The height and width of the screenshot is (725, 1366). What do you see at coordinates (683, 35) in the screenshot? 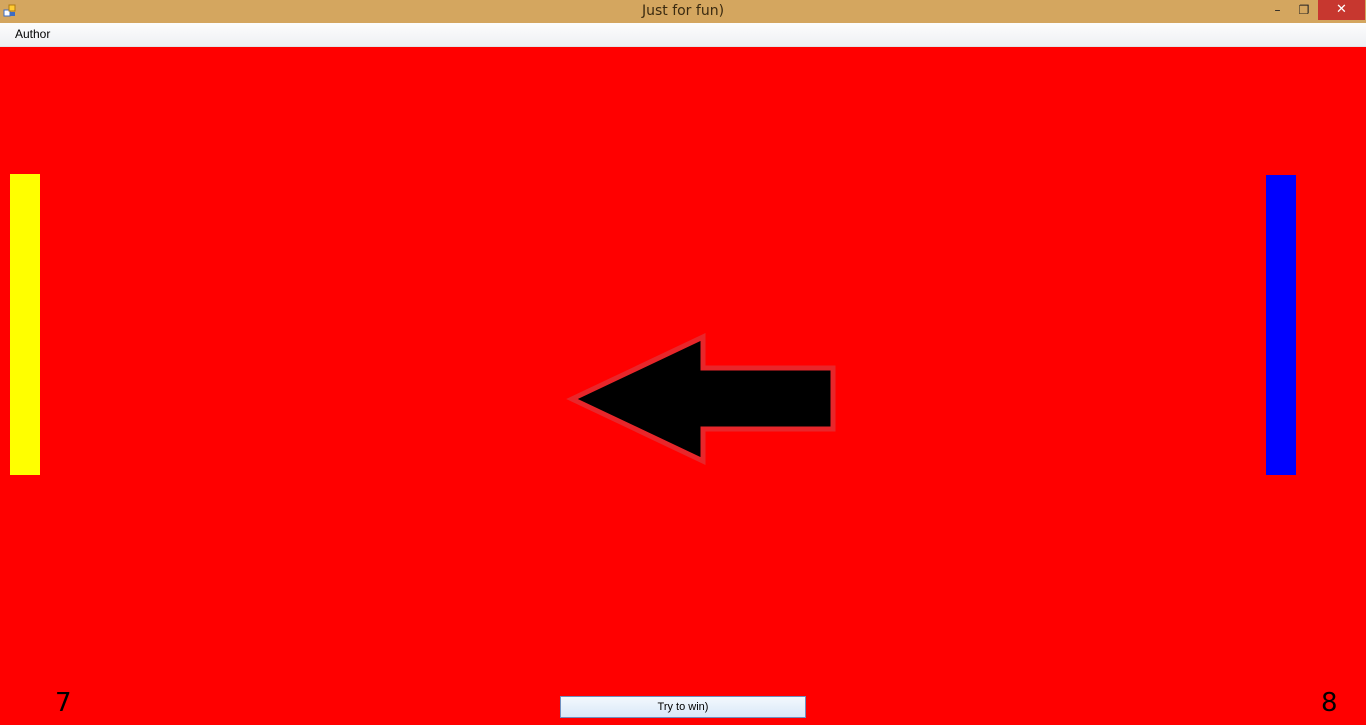
I see `menu-bar: Author` at bounding box center [683, 35].